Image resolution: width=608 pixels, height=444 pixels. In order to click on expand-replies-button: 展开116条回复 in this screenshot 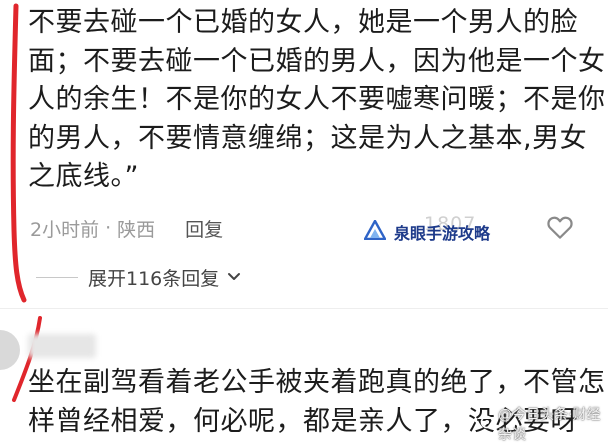, I will do `click(139, 277)`.